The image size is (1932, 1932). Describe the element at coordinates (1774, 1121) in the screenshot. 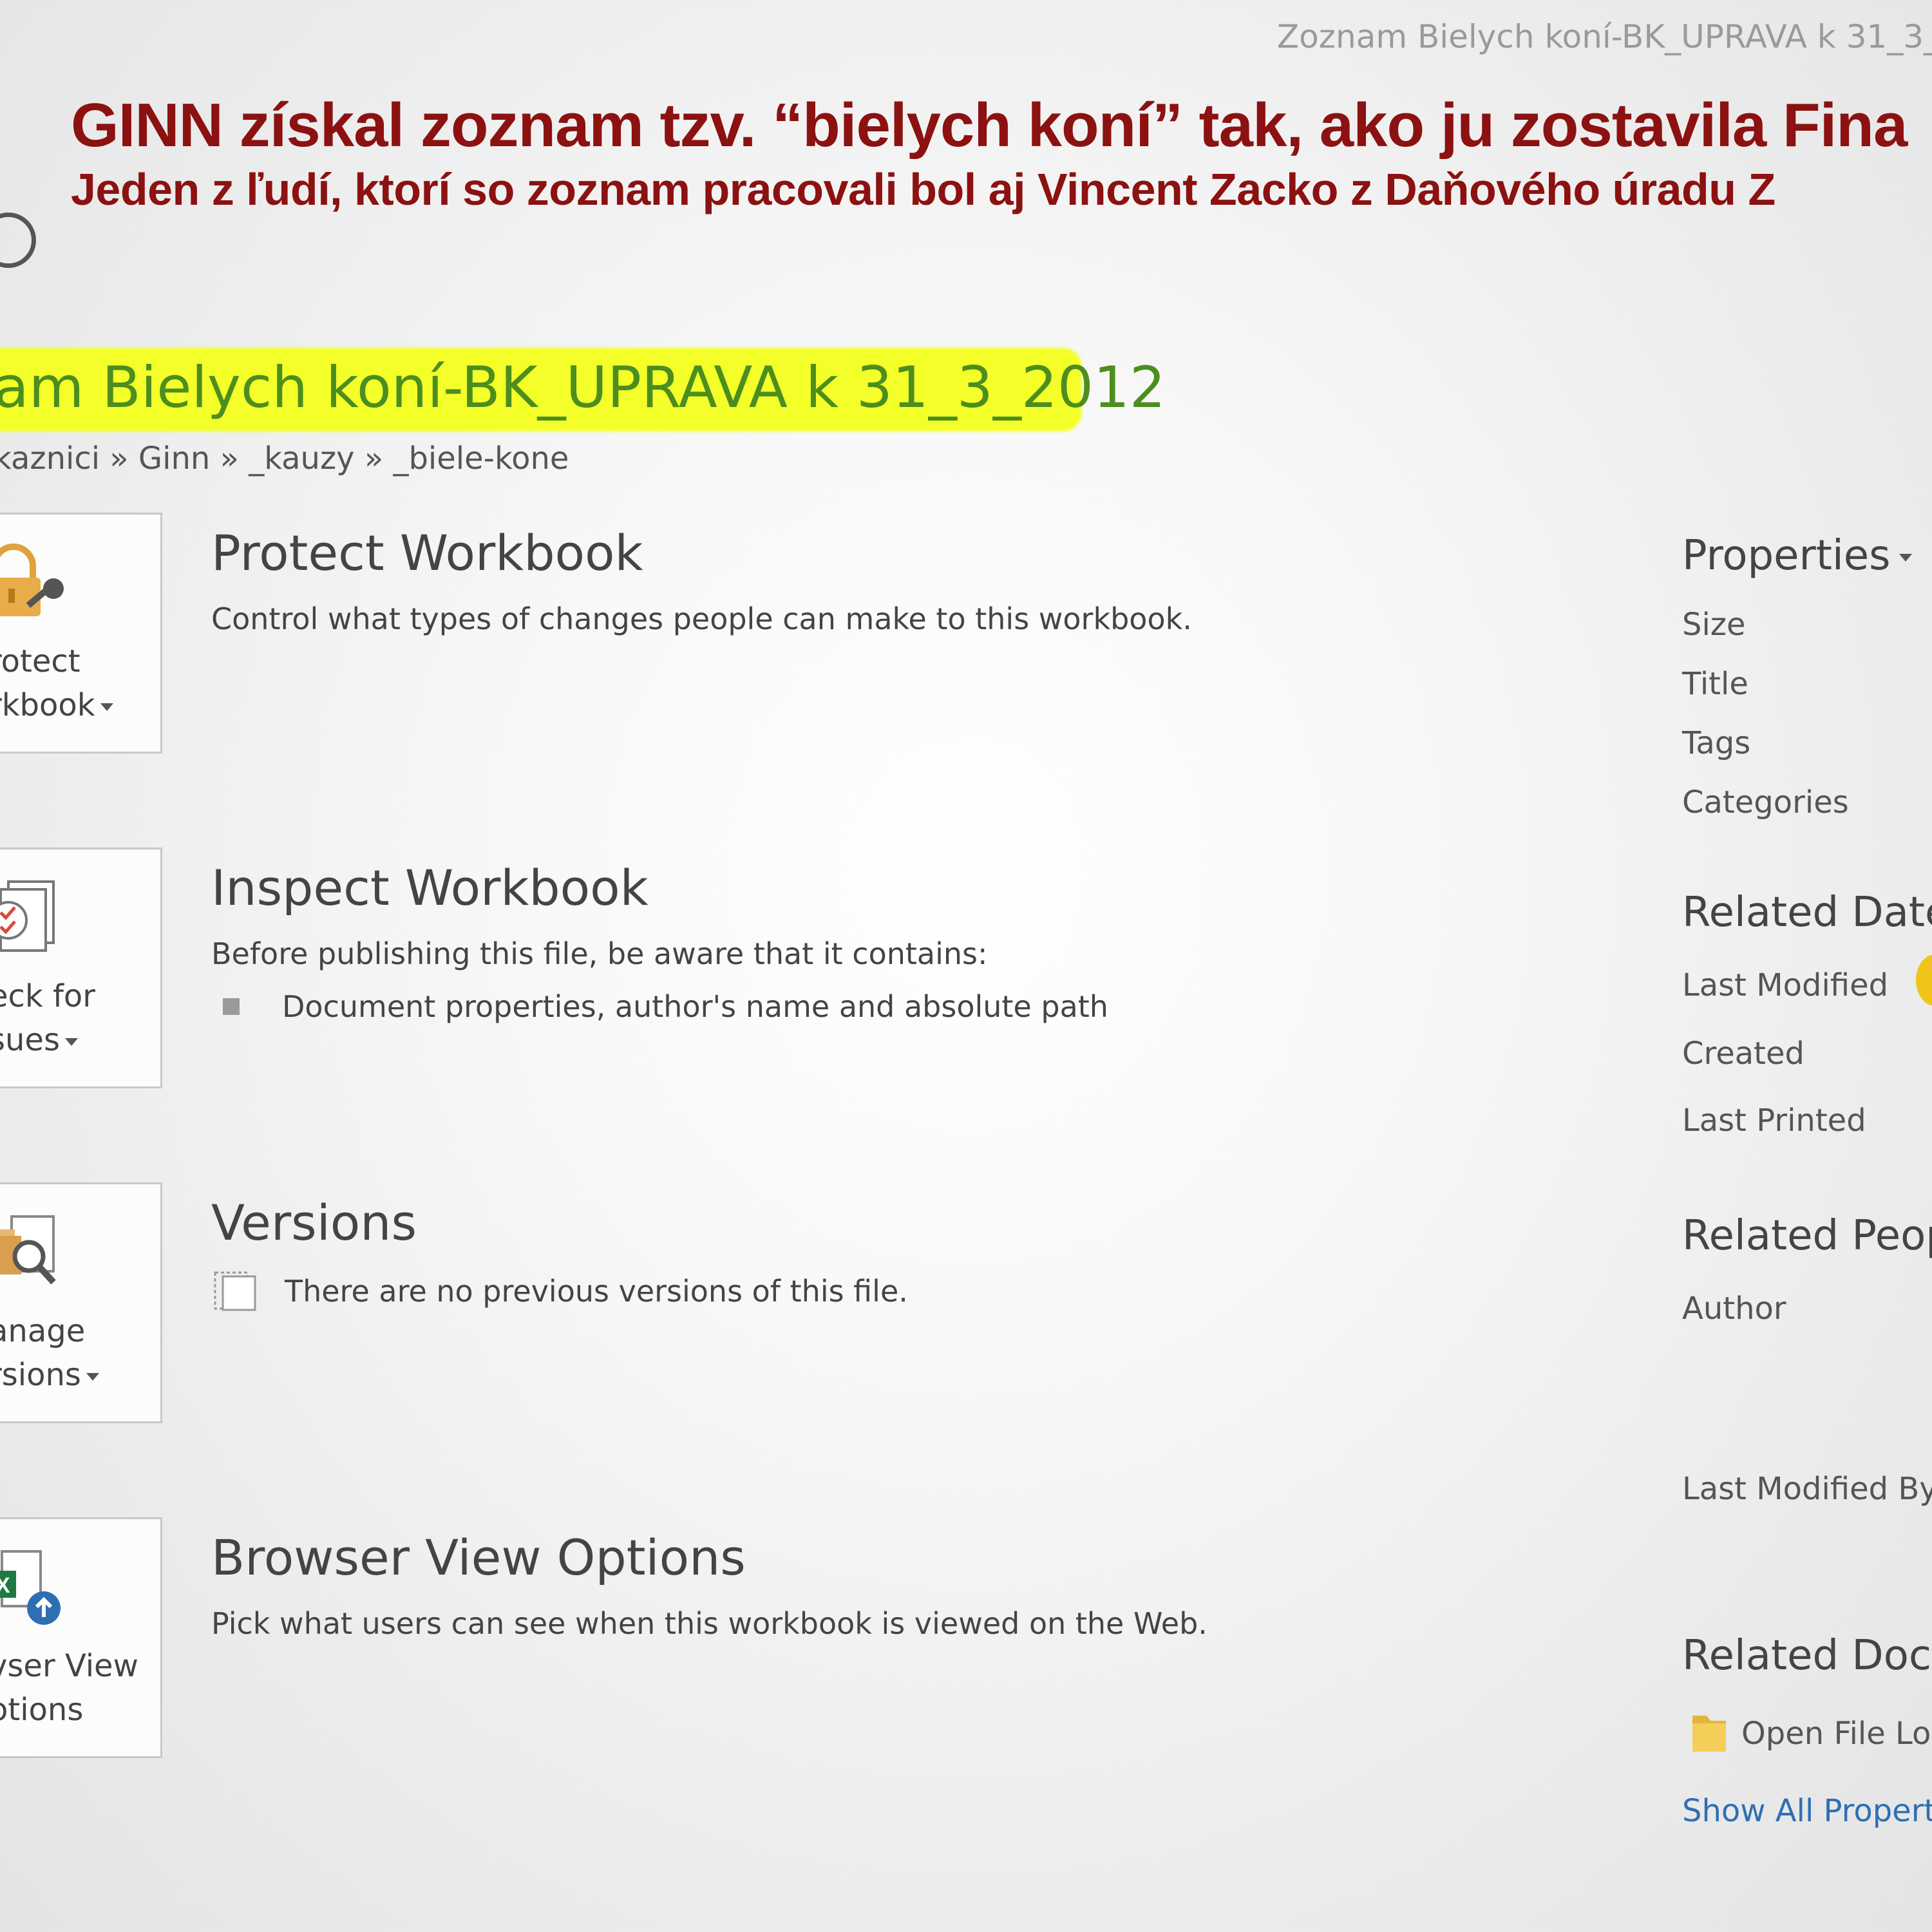

I see `date-last-printed: Last Printed` at that location.